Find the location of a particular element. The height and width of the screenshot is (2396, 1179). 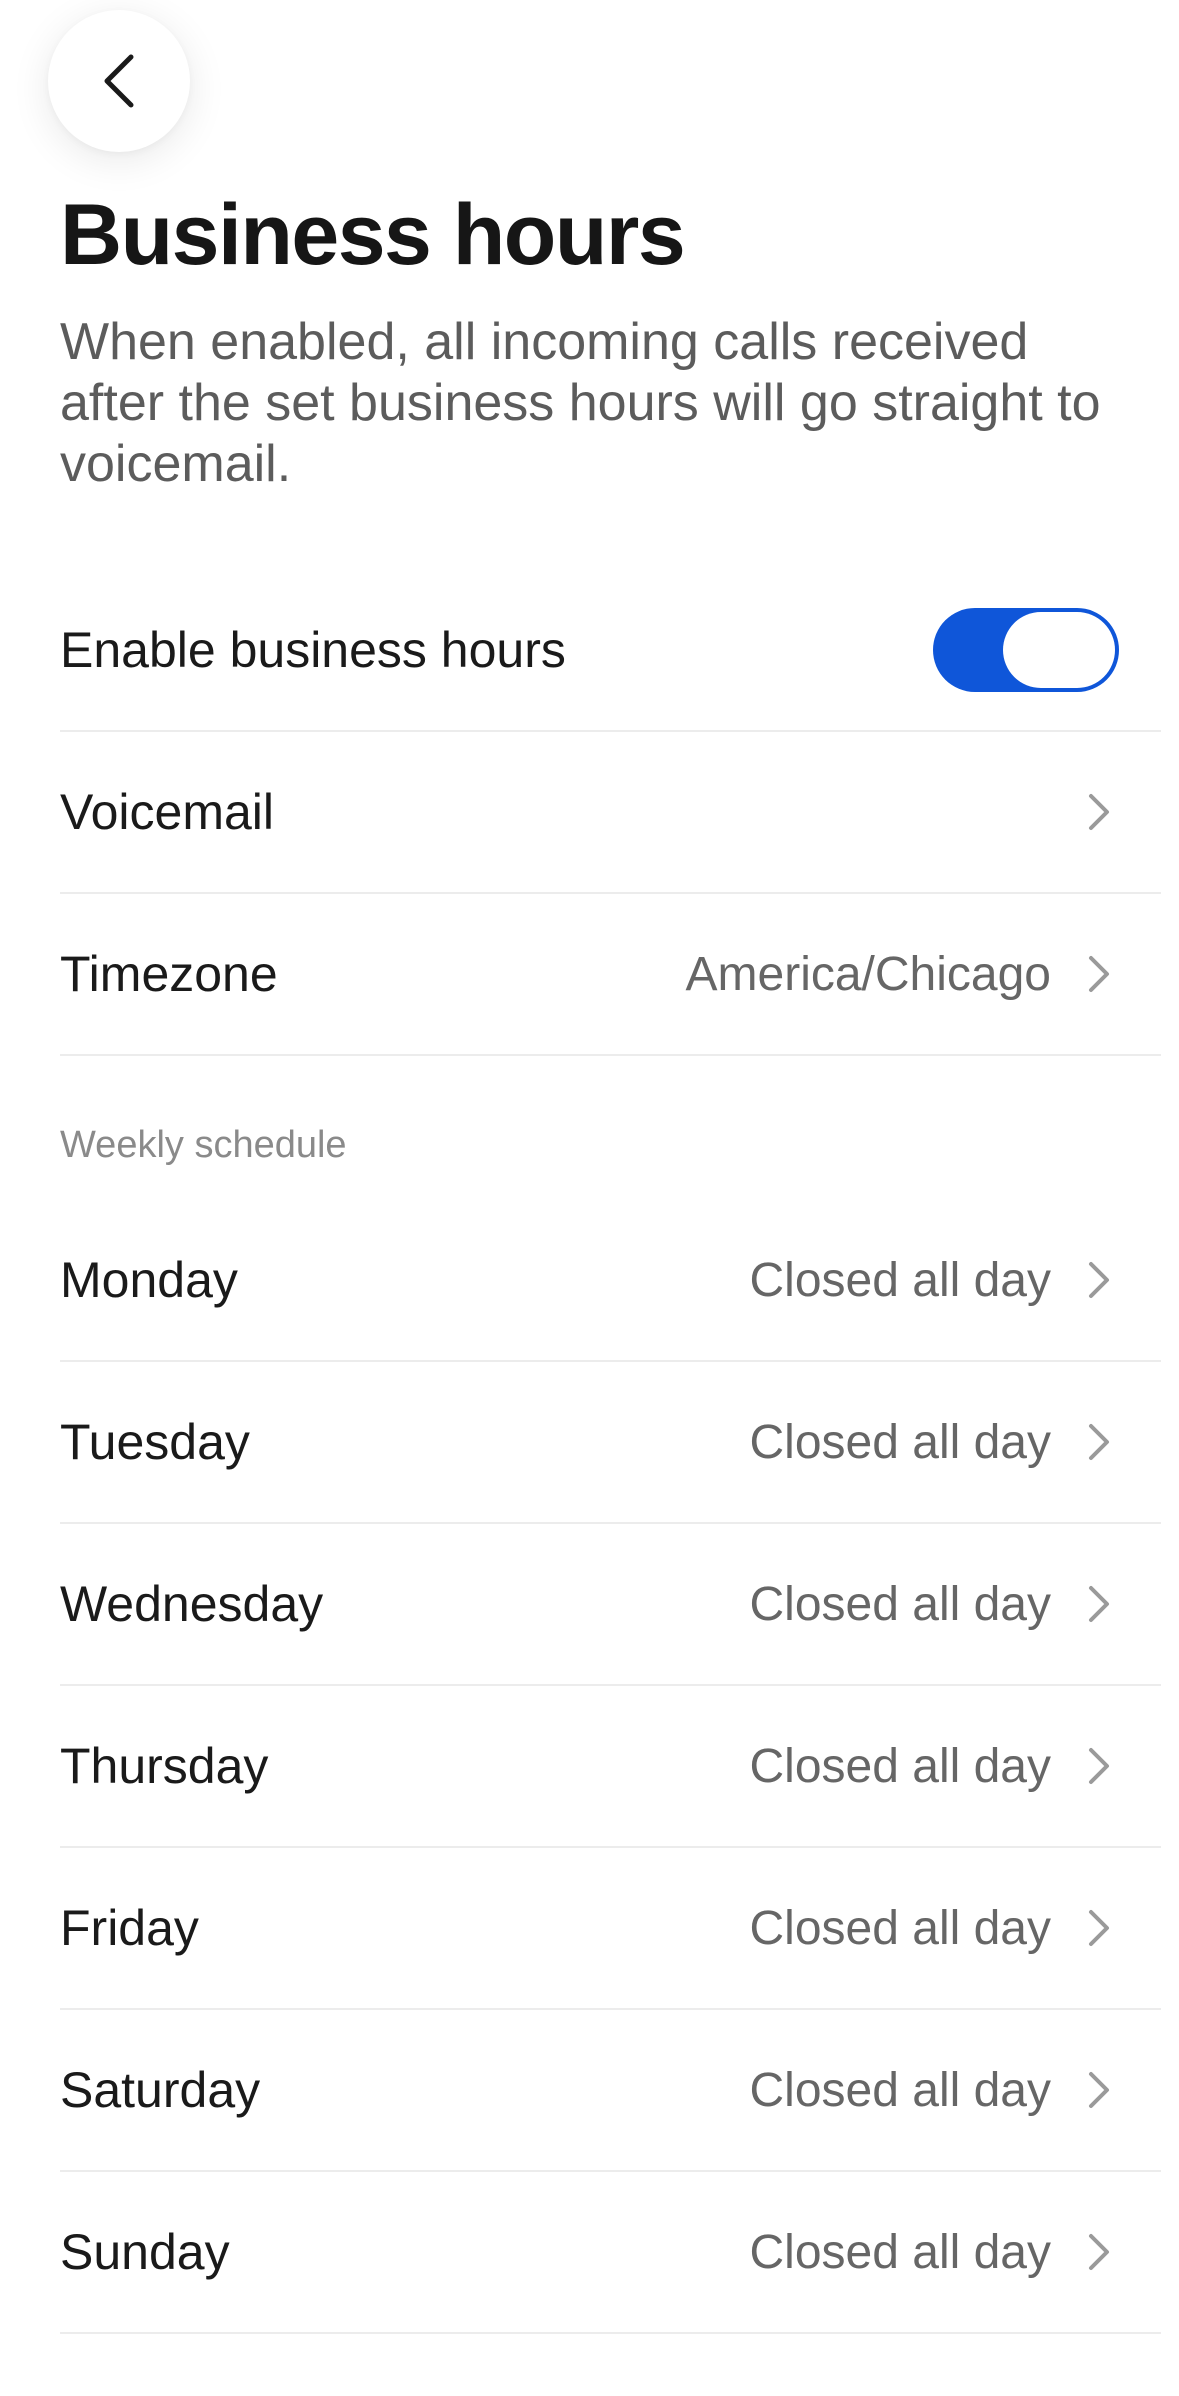

timezone-row: Timezone America/Chicago is located at coordinates (610, 975).